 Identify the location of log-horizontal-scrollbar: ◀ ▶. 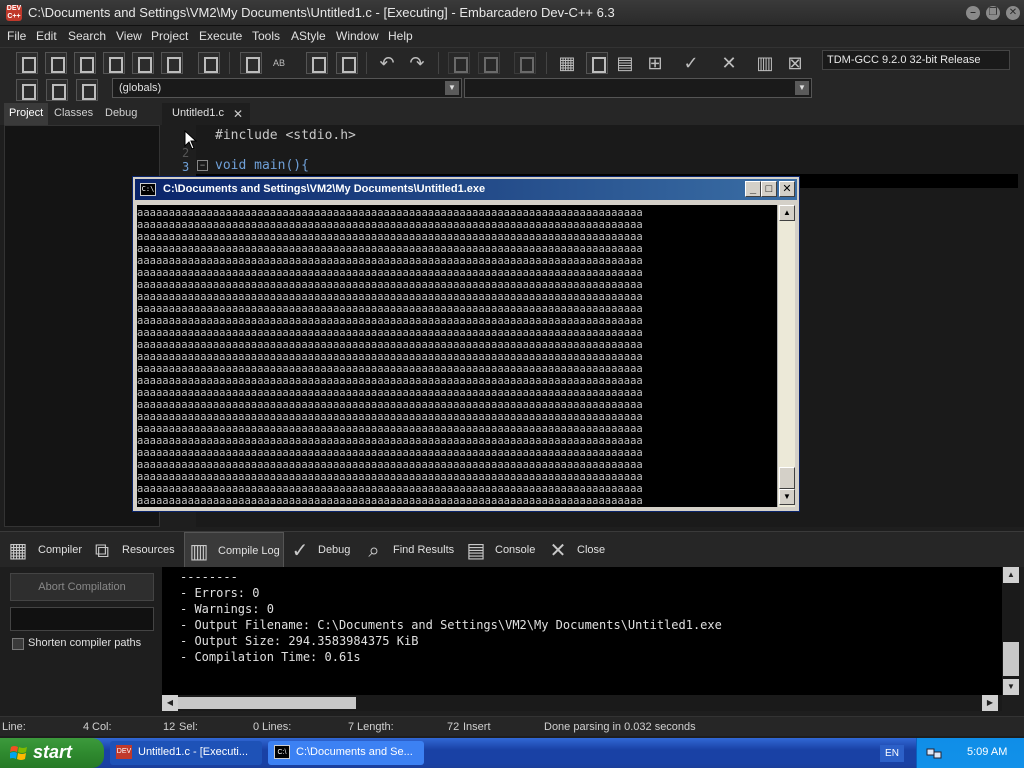
(582, 703).